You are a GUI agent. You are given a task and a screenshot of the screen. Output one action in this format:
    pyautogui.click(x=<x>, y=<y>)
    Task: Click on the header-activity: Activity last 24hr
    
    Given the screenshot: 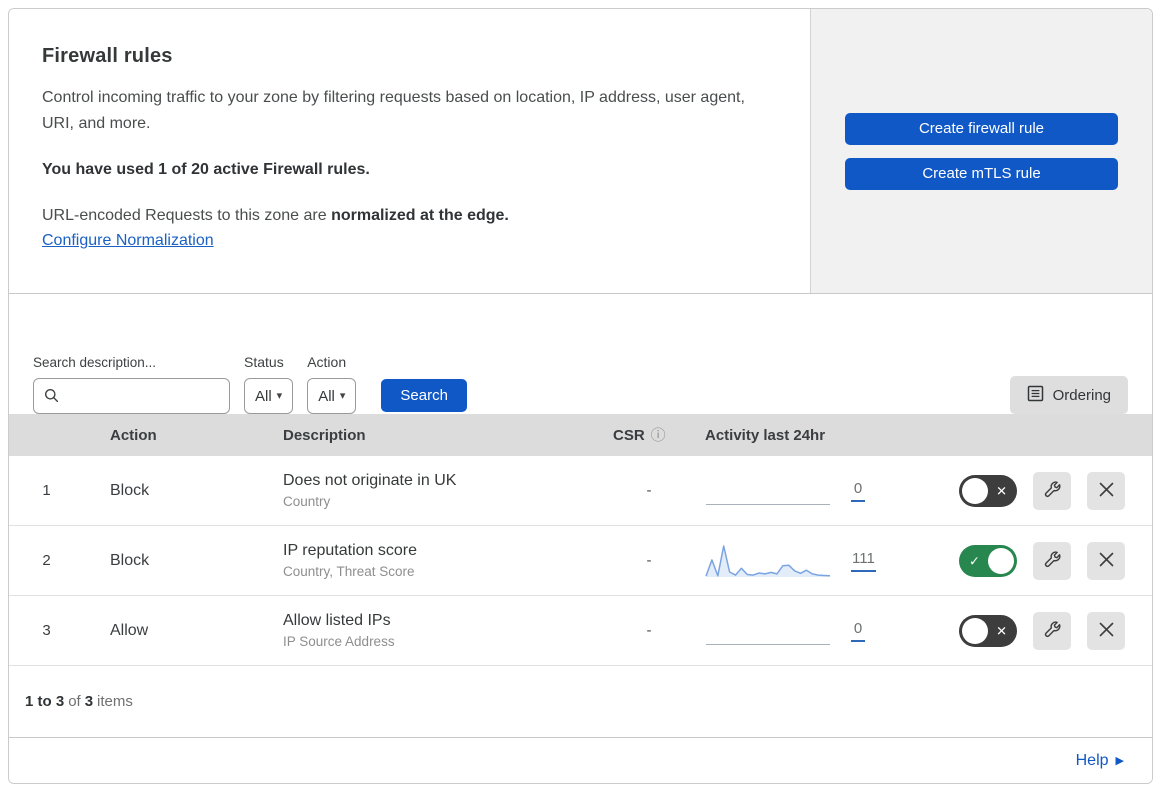 What is the action you would take?
    pyautogui.click(x=765, y=435)
    